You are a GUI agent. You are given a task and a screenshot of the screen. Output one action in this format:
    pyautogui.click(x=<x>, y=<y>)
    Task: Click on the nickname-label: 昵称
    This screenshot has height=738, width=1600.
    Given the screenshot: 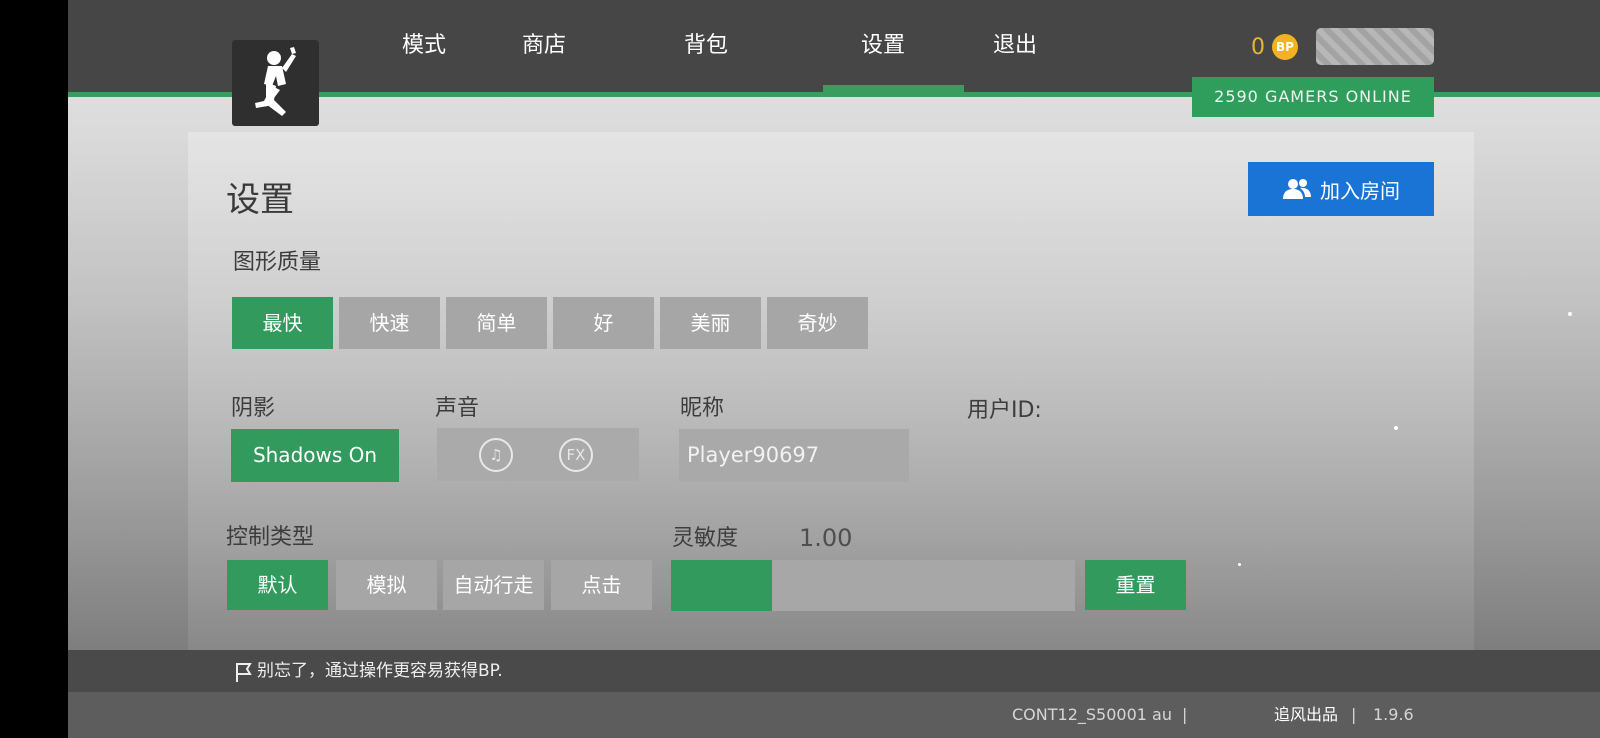 What is the action you would take?
    pyautogui.click(x=702, y=408)
    